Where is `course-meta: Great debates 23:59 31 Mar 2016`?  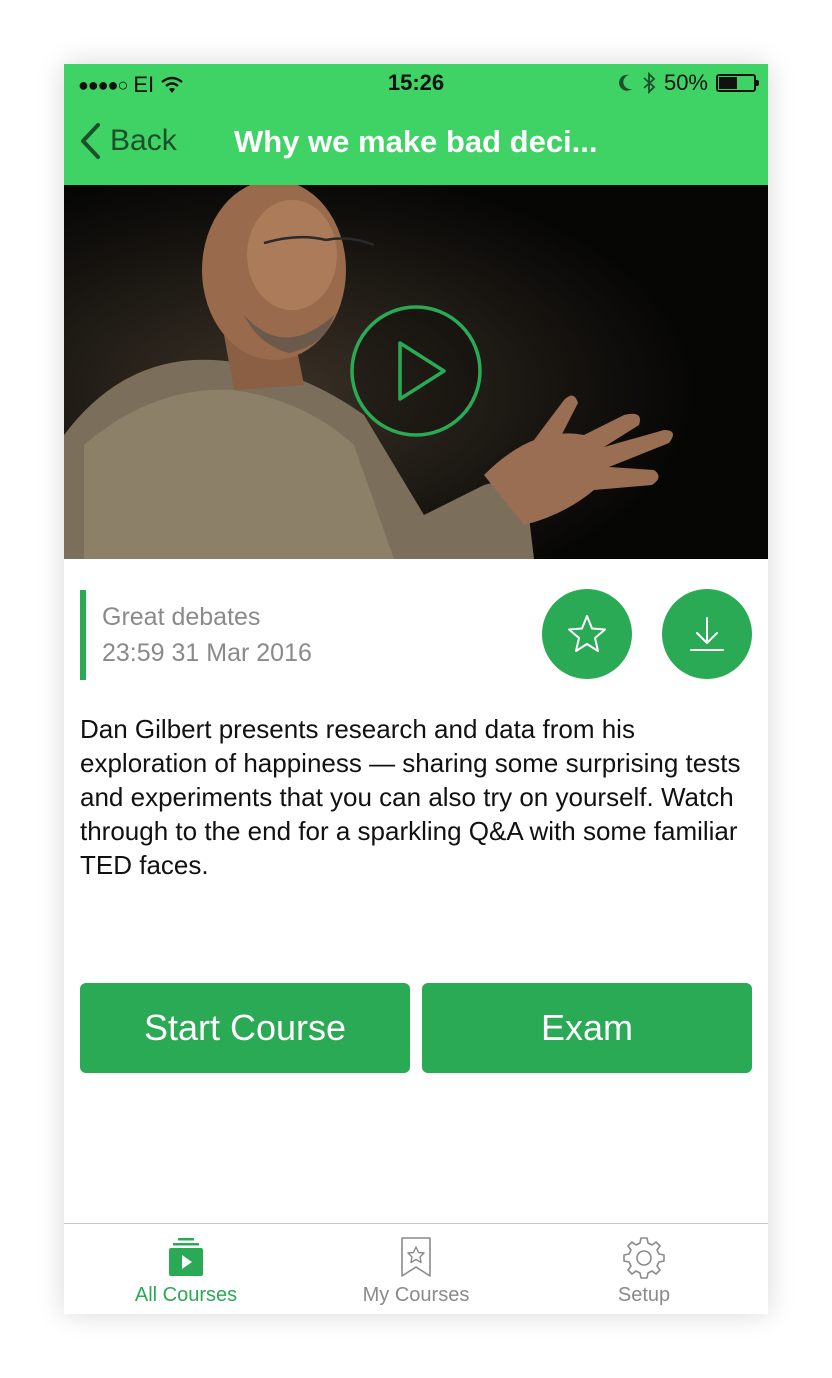 course-meta: Great debates 23:59 31 Mar 2016 is located at coordinates (196, 635).